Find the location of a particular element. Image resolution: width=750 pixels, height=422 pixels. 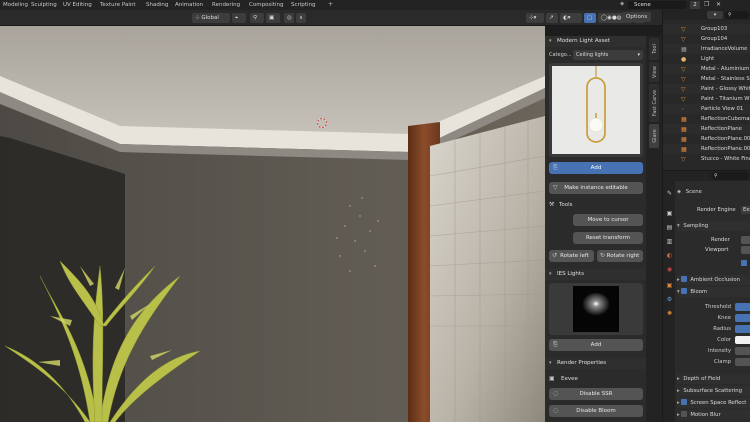

radius-field is located at coordinates (742, 329).